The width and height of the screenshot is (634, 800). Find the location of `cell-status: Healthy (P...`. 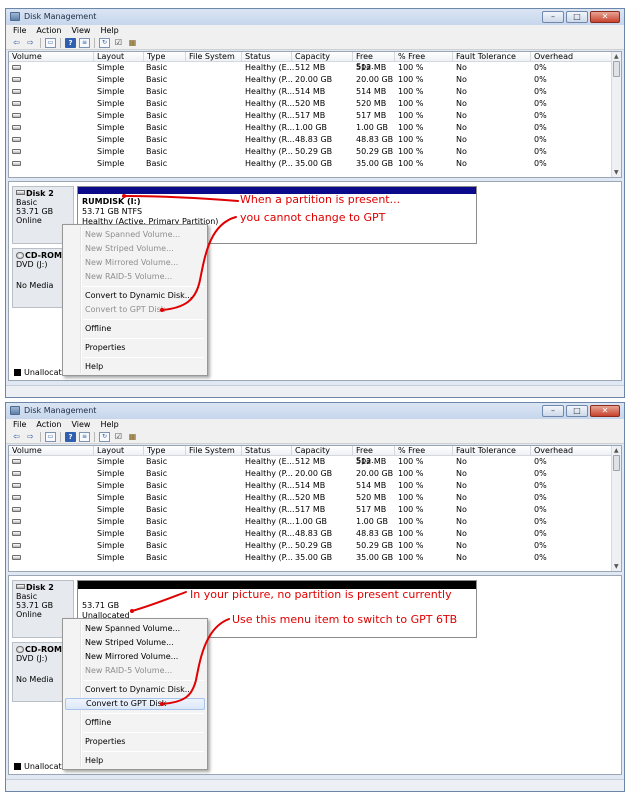

cell-status: Healthy (P... is located at coordinates (269, 163).